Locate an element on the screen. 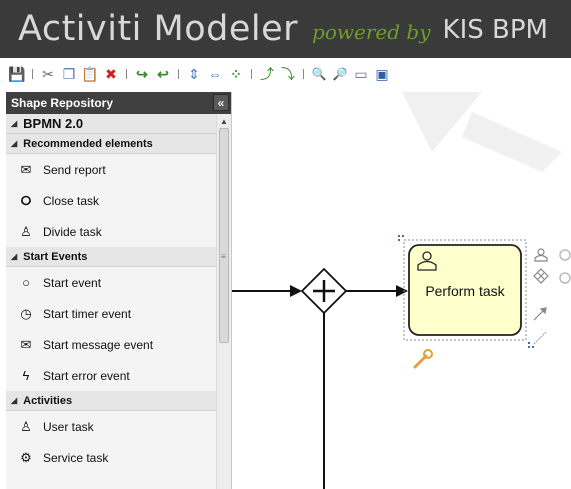  shape-repository-title: Shape Repository is located at coordinates (62, 103).